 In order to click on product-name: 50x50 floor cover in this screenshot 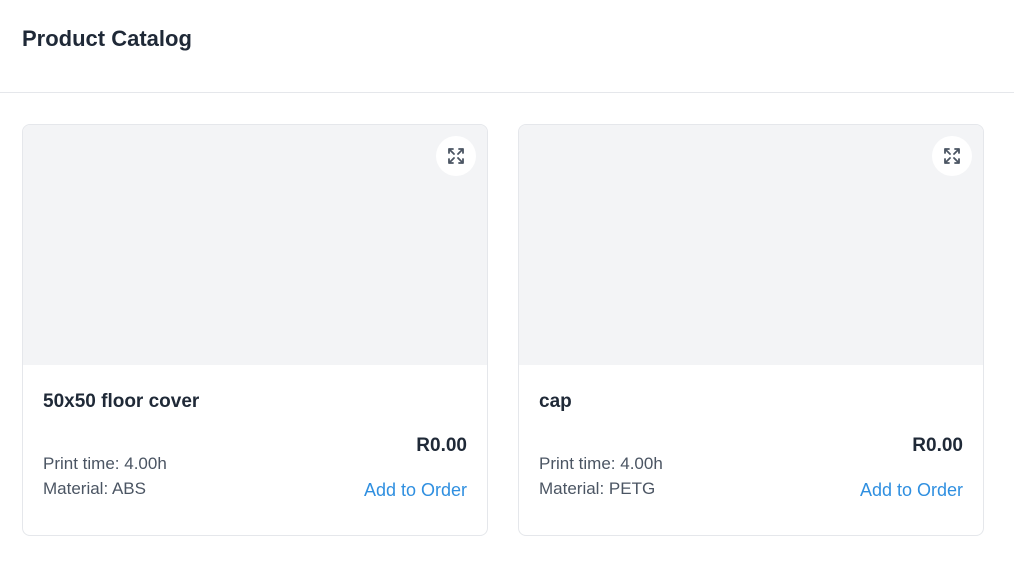, I will do `click(121, 401)`.